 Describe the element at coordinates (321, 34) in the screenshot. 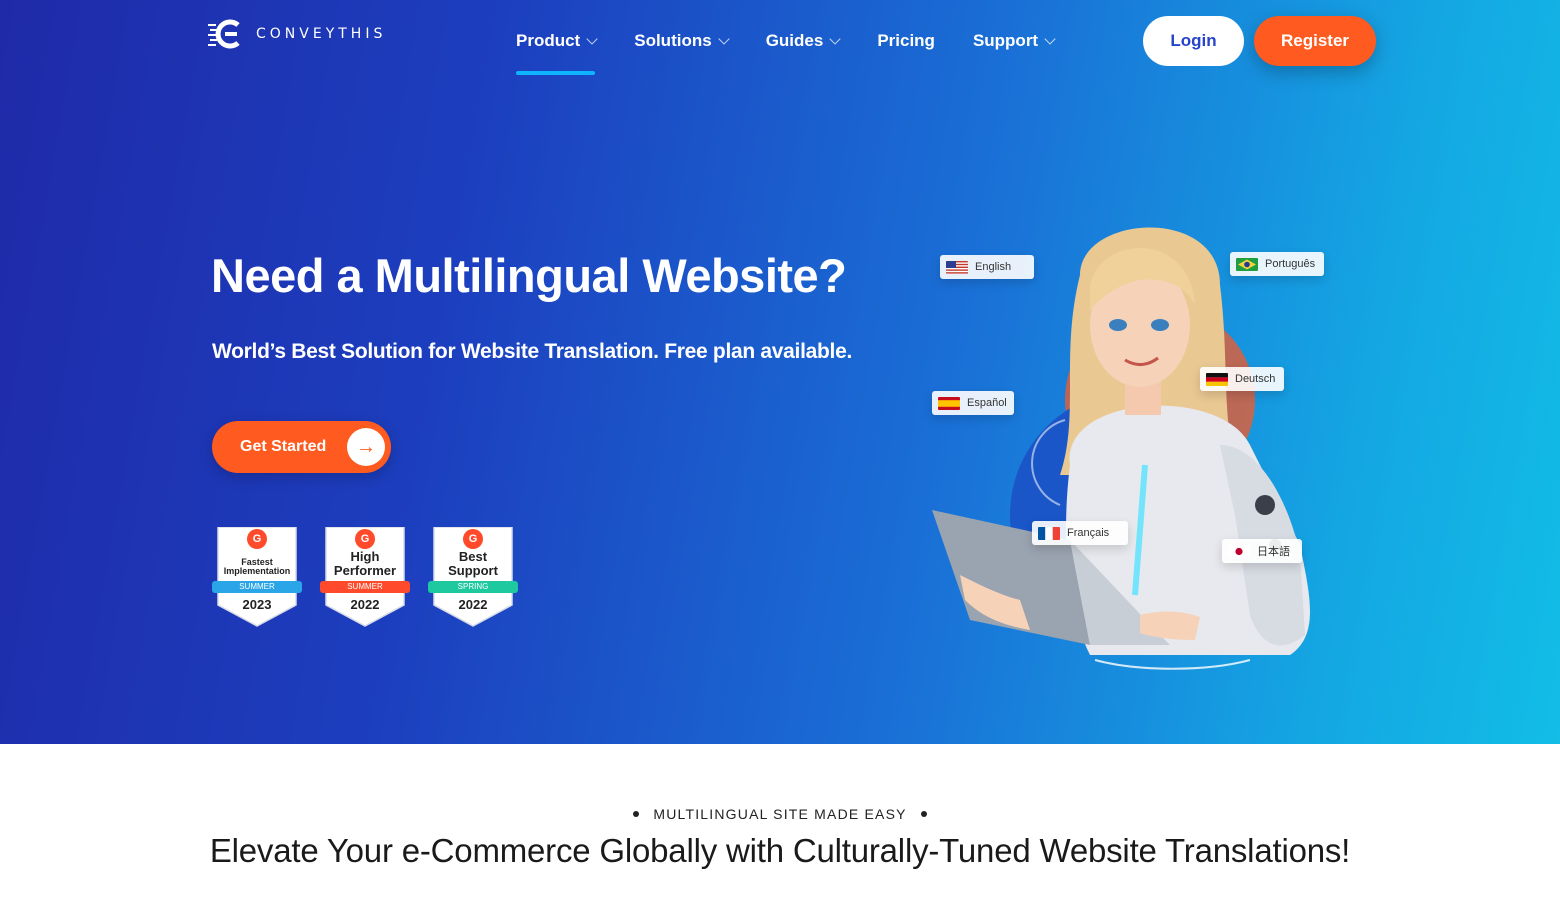

I see `brand-name: CONVEYTHIS` at that location.